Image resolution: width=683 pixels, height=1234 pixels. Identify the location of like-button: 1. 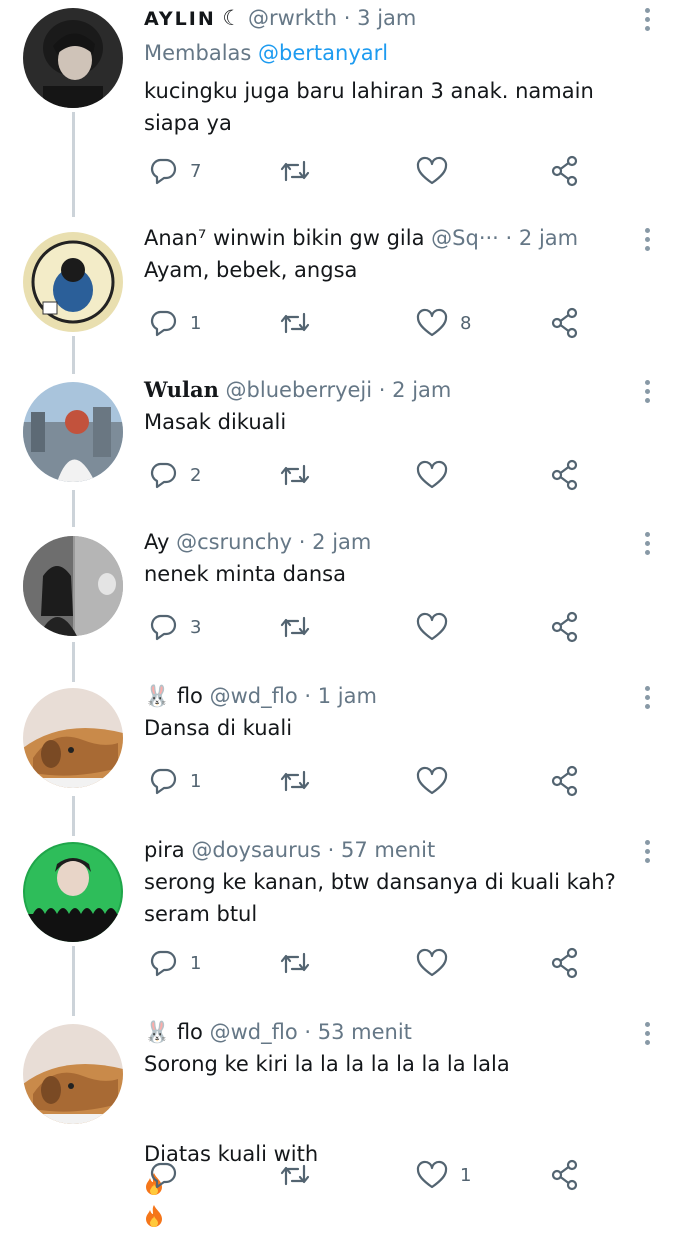
(443, 1175).